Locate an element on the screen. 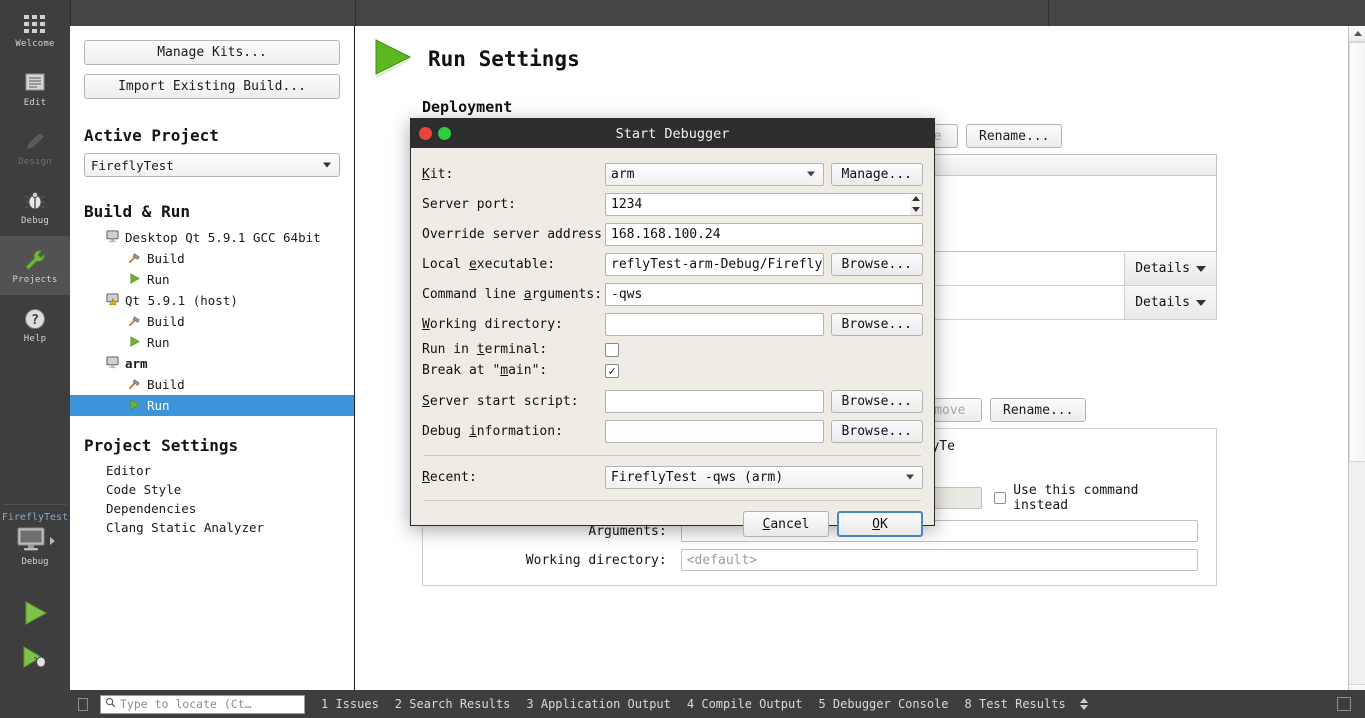  tree-item-run-selected: Run is located at coordinates (212, 405).